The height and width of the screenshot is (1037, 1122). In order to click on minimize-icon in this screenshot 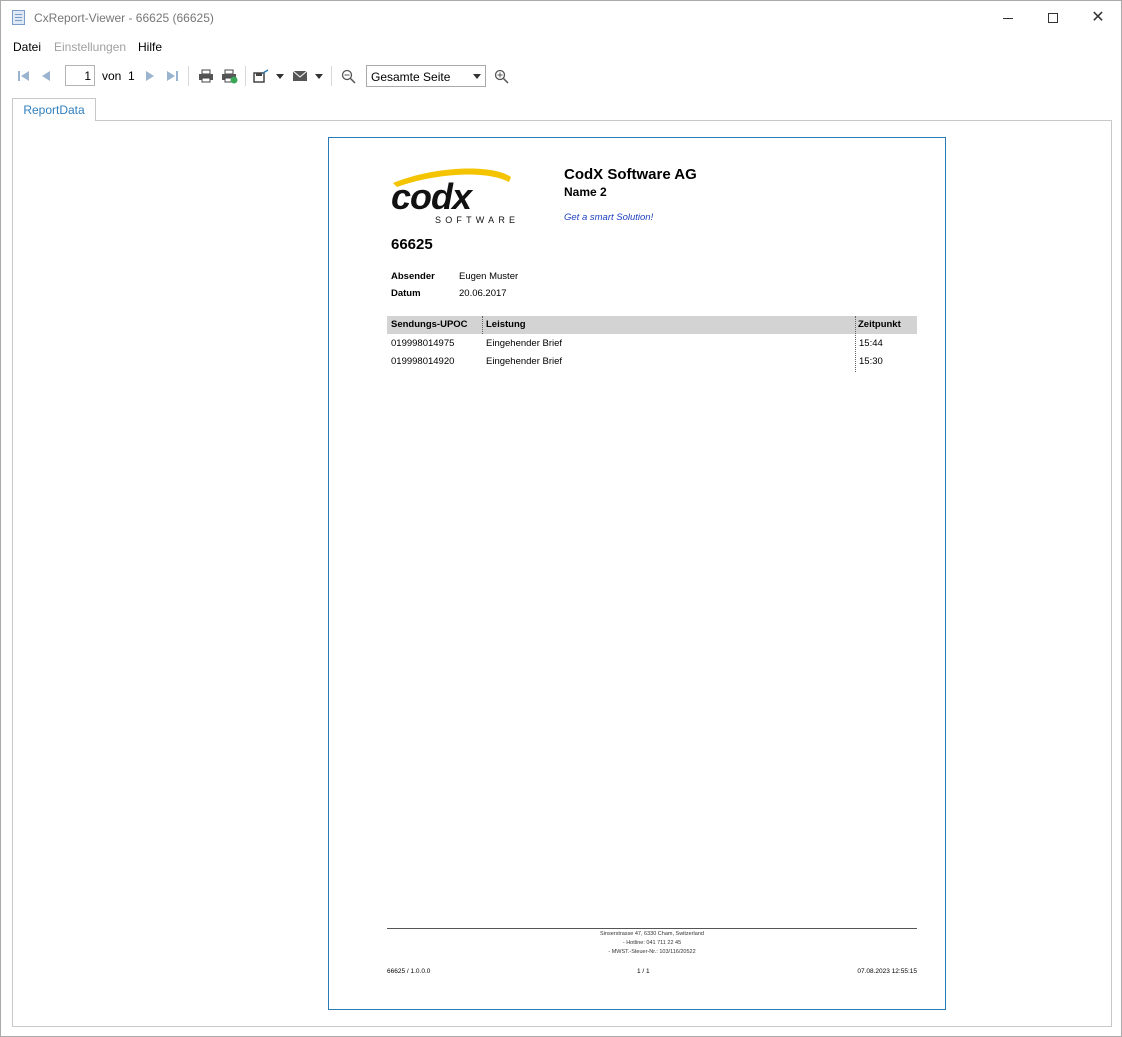, I will do `click(1008, 18)`.